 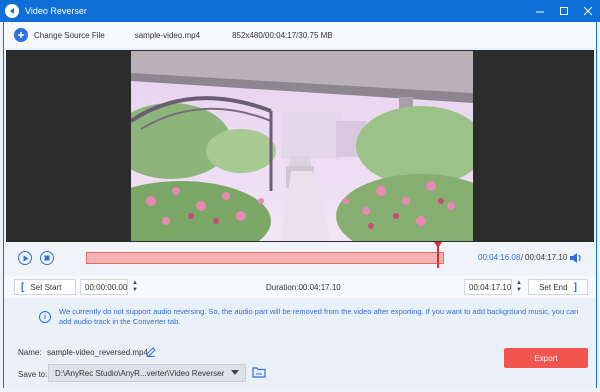 I want to click on maximize-button, so click(x=564, y=11).